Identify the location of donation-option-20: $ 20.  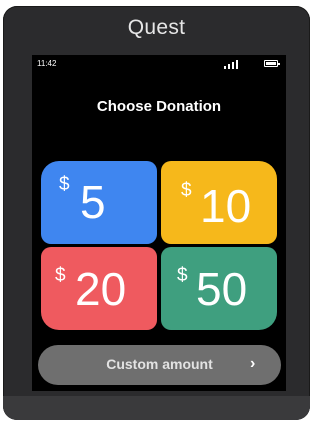
(99, 288).